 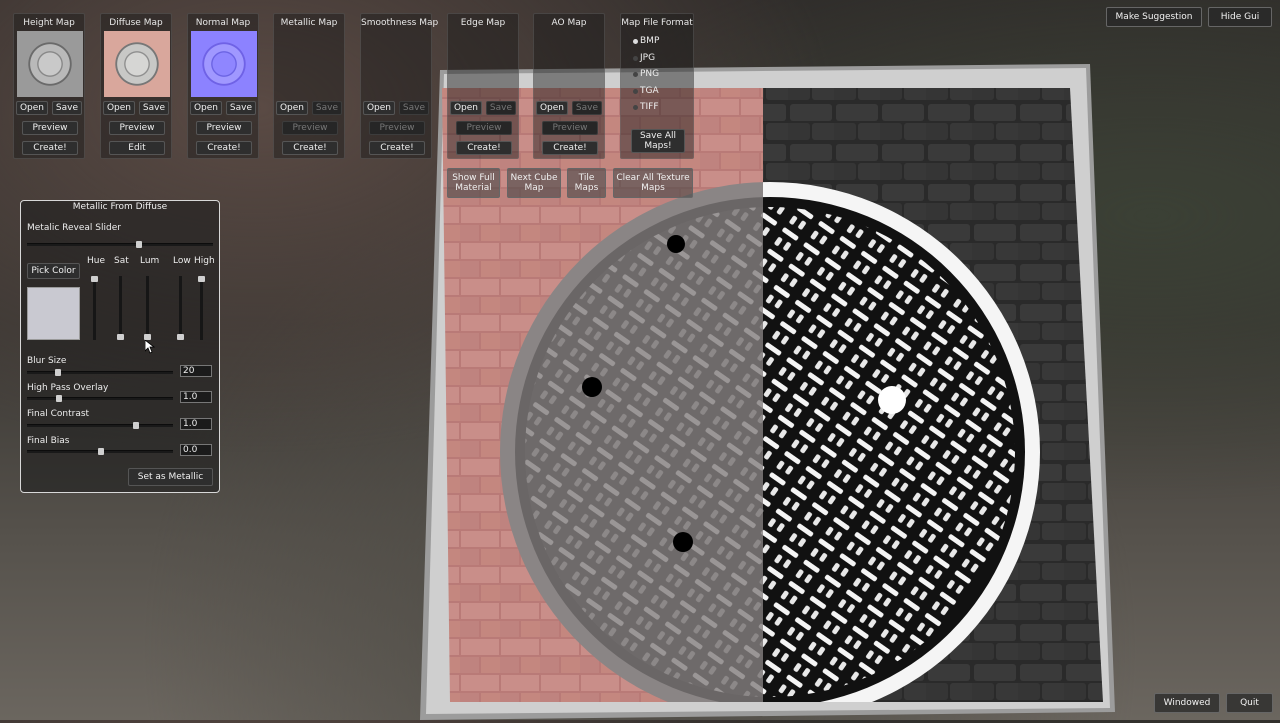 I want to click on map-panel-metallic-map: Metallic Map Open Save Preview Create!, so click(x=309, y=86).